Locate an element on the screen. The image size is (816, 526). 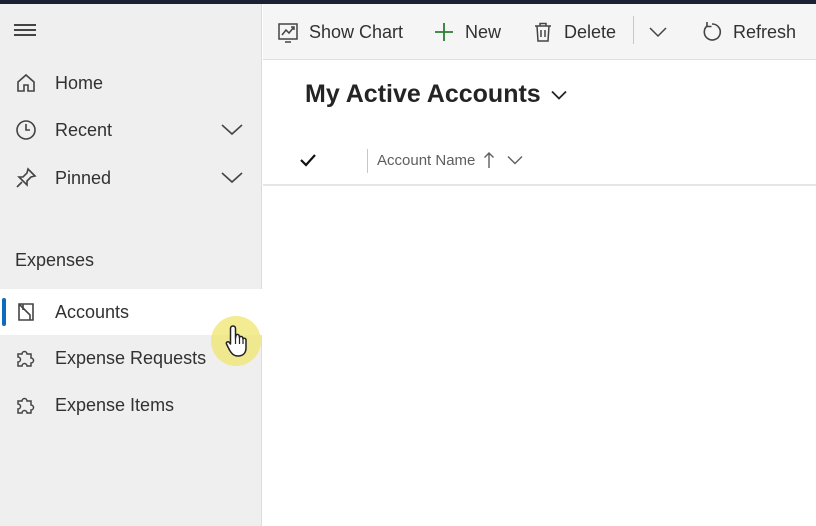
active-indicator is located at coordinates (4, 312).